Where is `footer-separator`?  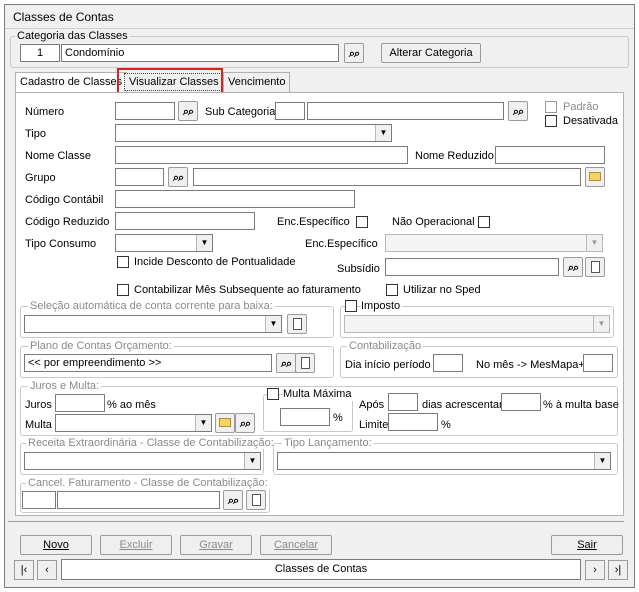
footer-separator is located at coordinates (316, 521).